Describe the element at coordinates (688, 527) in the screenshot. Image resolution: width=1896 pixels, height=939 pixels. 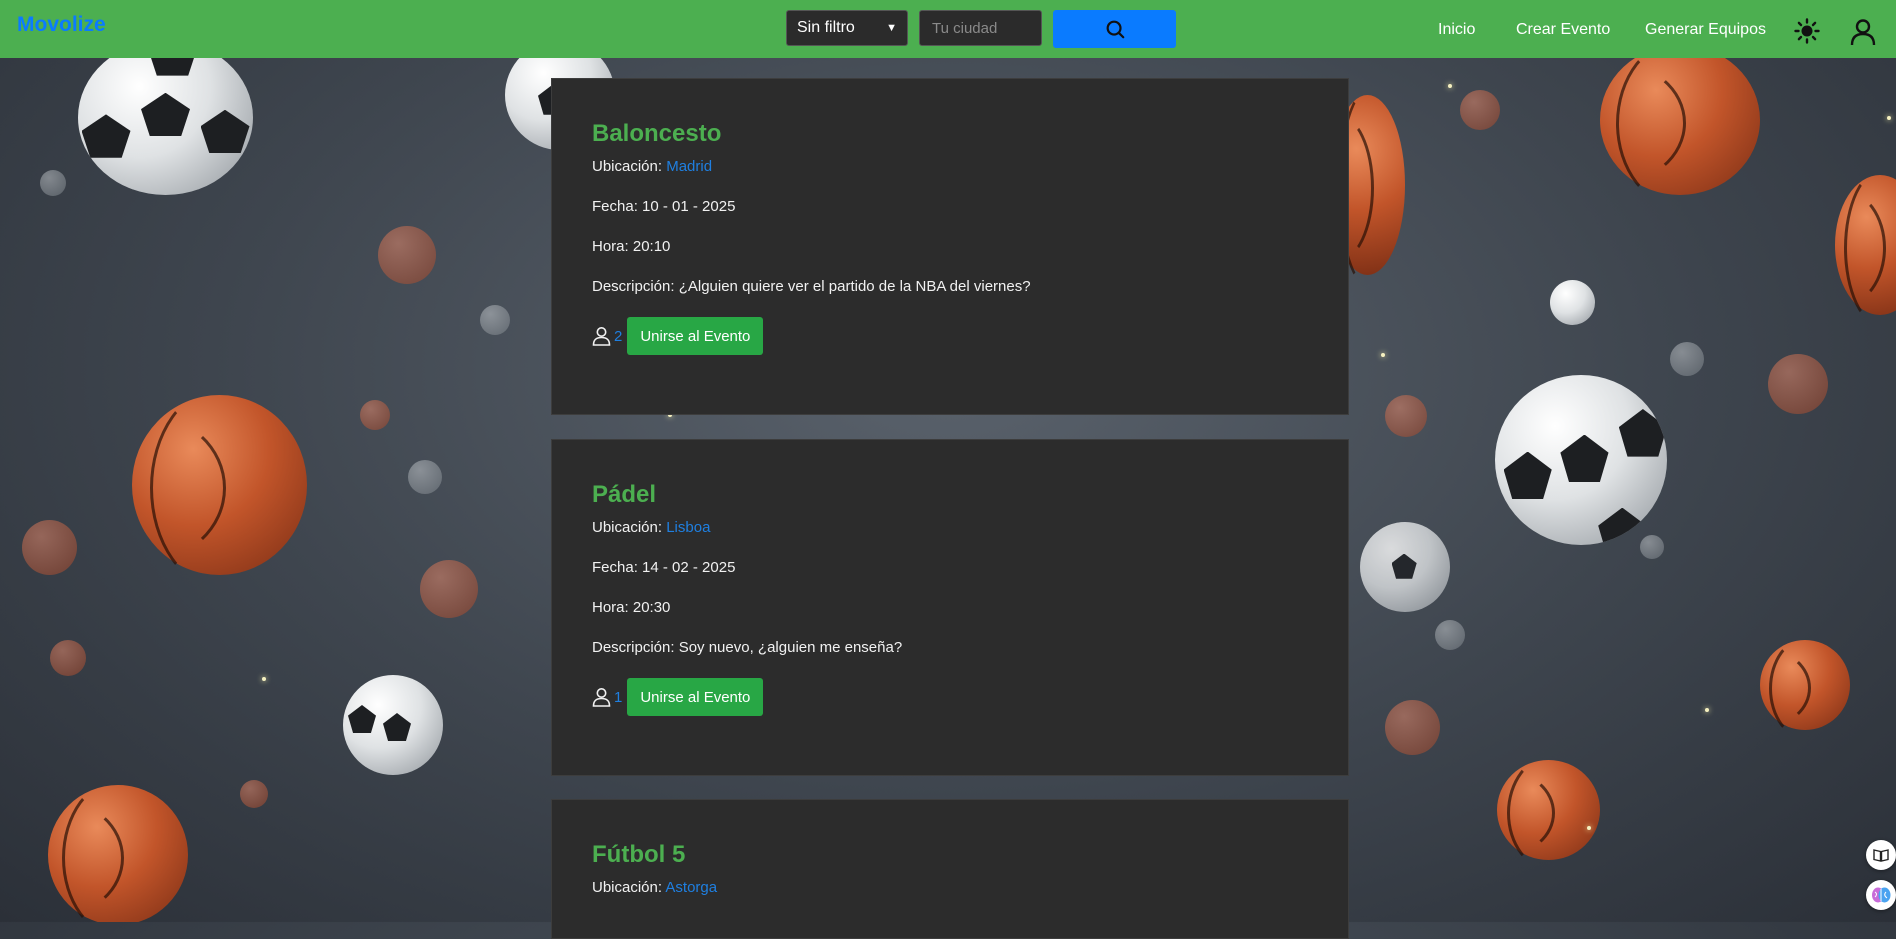
I see `event-location-link: Lisboa` at that location.